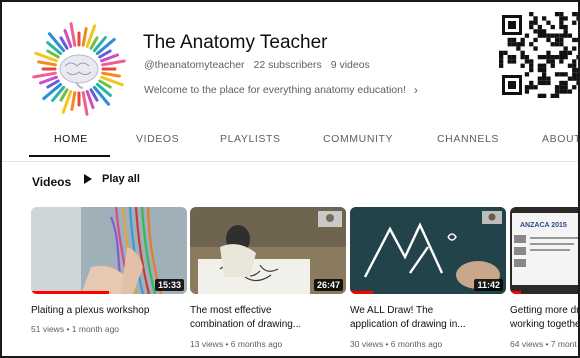 The width and height of the screenshot is (580, 358). What do you see at coordinates (350, 65) in the screenshot?
I see `video-count: 9 videos` at bounding box center [350, 65].